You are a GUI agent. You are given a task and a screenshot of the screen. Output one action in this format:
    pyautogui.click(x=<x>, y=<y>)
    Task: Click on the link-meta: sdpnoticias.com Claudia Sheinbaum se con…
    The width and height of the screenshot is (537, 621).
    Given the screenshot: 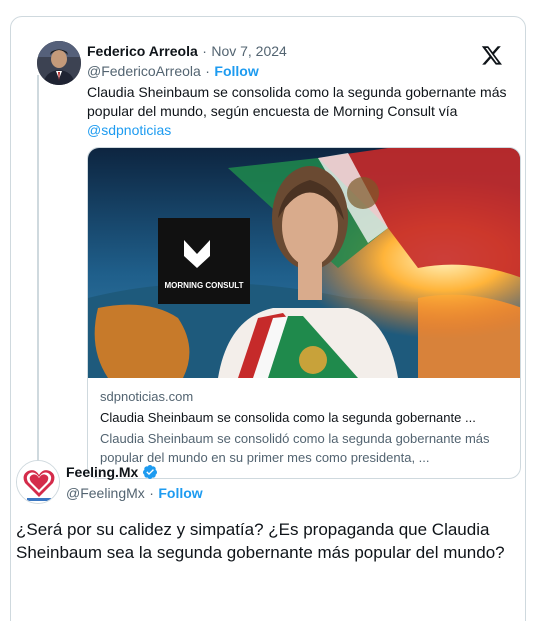 What is the action you would take?
    pyautogui.click(x=305, y=427)
    